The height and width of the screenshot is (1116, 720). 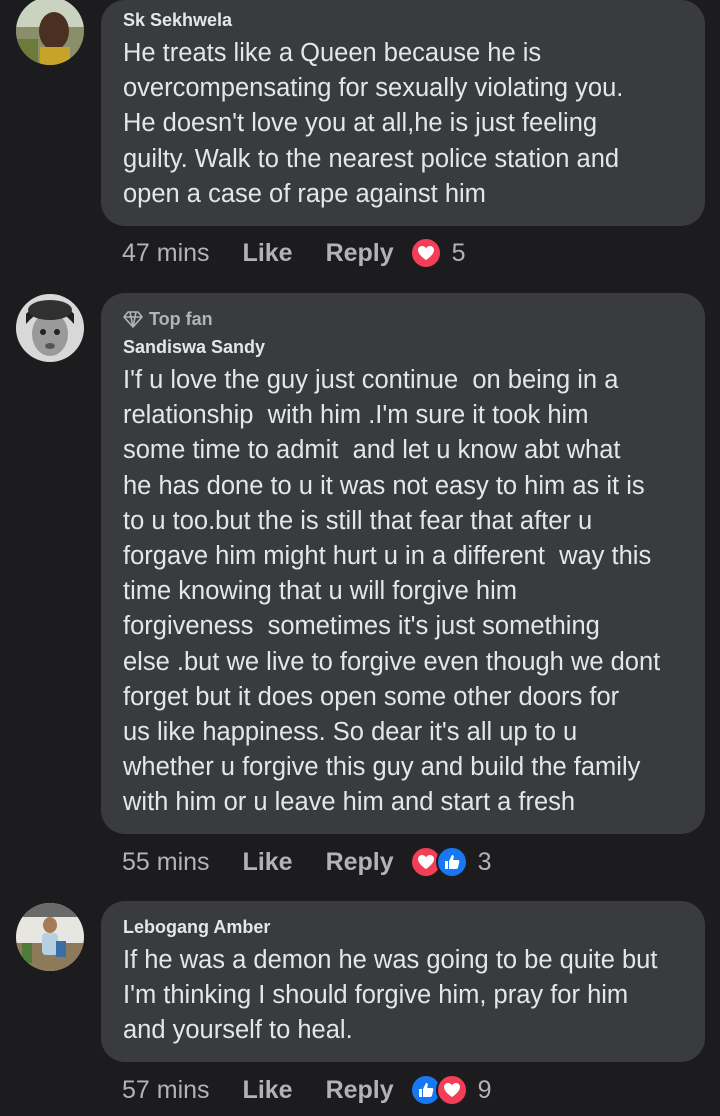 I want to click on top-fan-badge: Top fan, so click(x=403, y=319).